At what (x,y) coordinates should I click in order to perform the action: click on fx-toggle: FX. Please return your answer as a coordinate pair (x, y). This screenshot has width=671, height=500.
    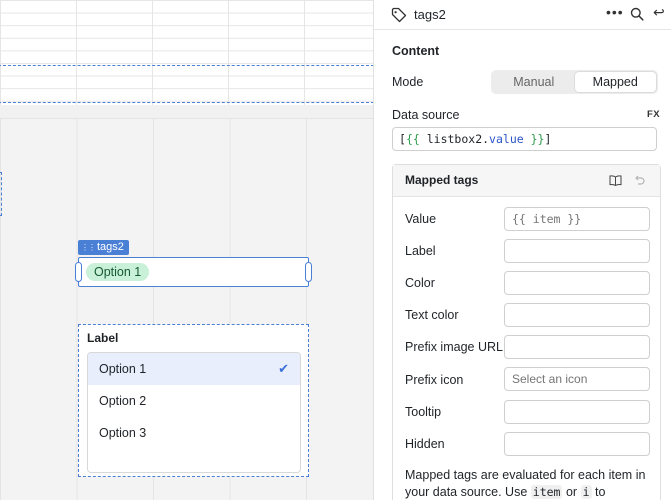
    Looking at the image, I should click on (653, 114).